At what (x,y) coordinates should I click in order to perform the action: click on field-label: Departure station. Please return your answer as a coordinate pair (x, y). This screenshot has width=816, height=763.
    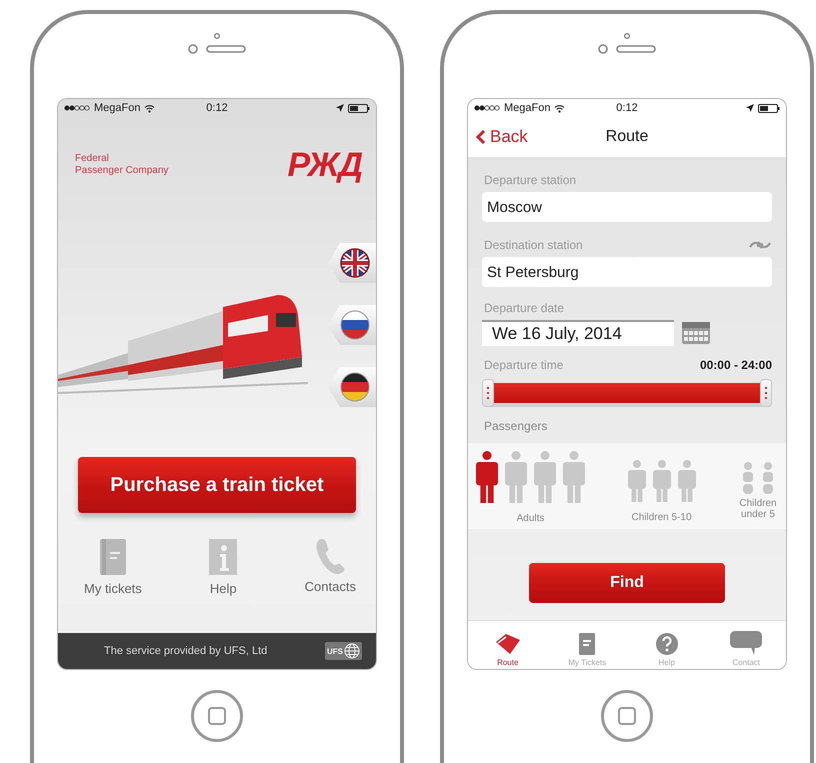
    Looking at the image, I should click on (531, 180).